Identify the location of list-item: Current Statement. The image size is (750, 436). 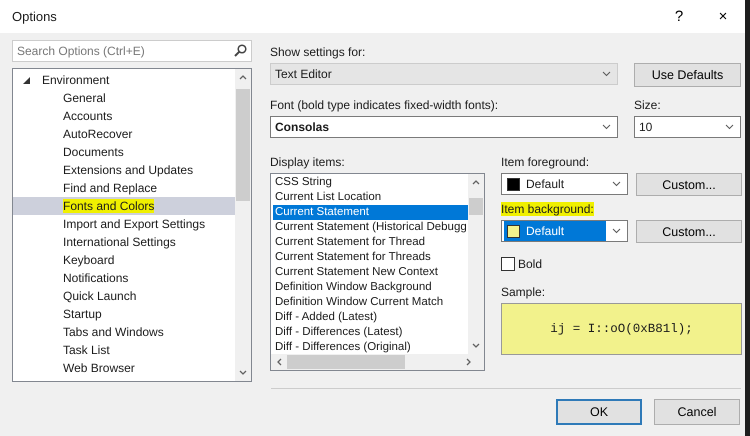
(370, 212).